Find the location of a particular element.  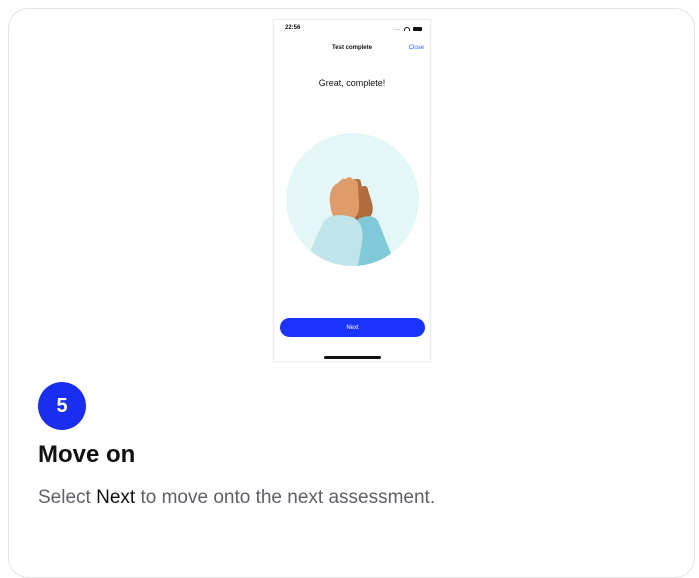

wifi-icon is located at coordinates (407, 29).